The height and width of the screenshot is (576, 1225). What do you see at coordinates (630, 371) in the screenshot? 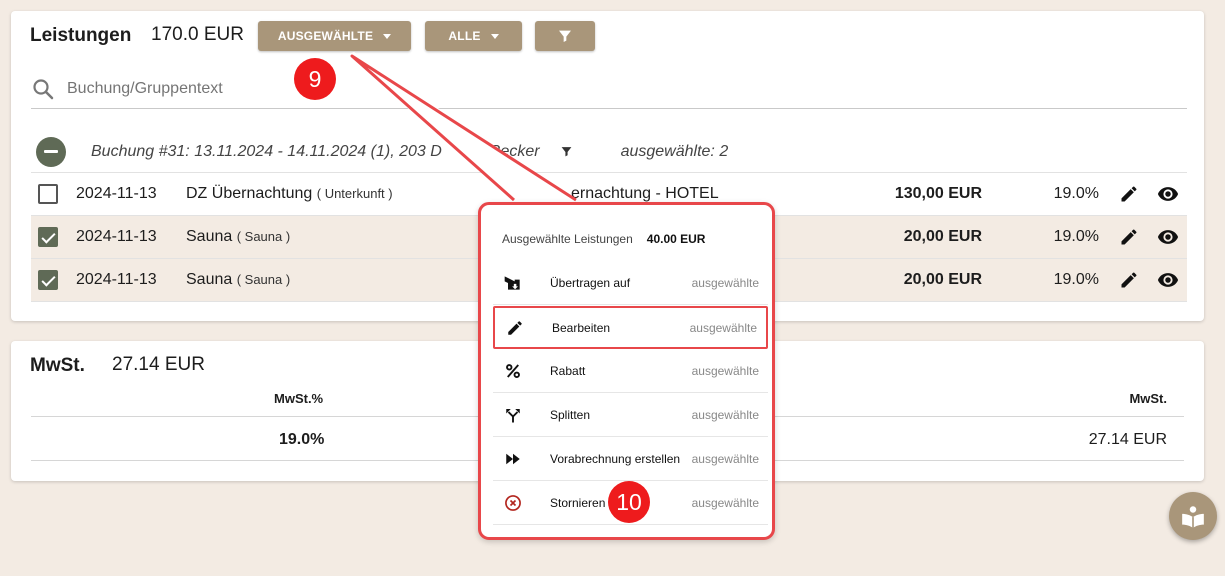
I see `menu-item-discount: Rabatt ausgewählte` at bounding box center [630, 371].